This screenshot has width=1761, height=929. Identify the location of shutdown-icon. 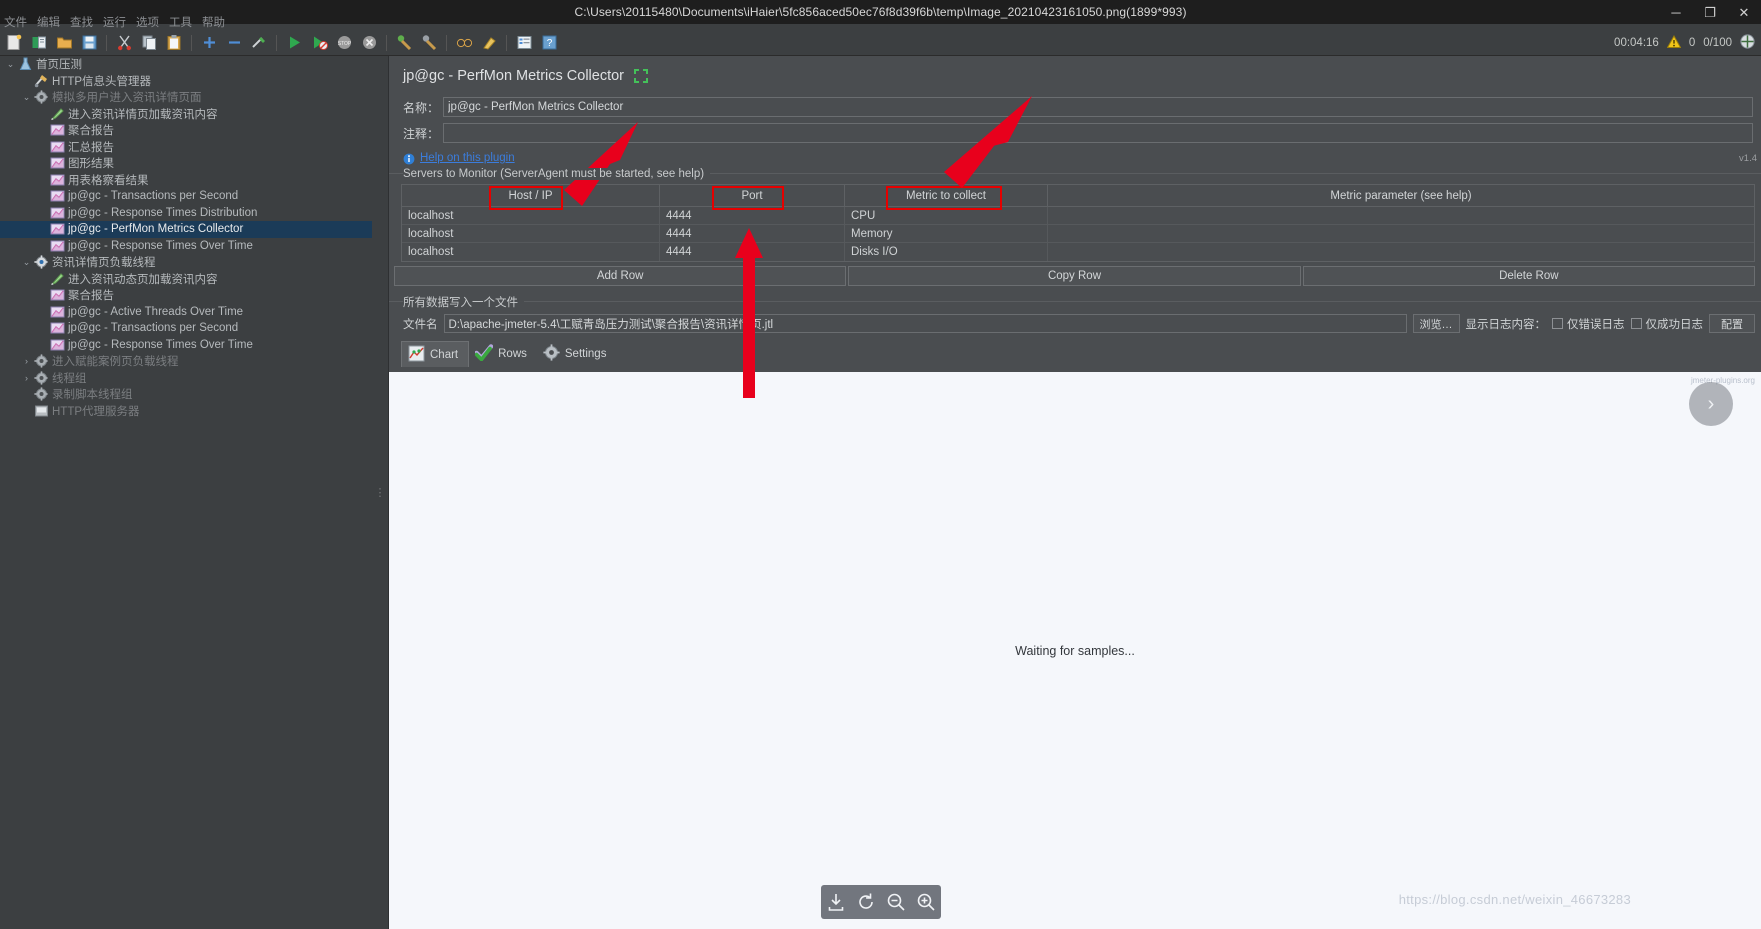
(369, 43).